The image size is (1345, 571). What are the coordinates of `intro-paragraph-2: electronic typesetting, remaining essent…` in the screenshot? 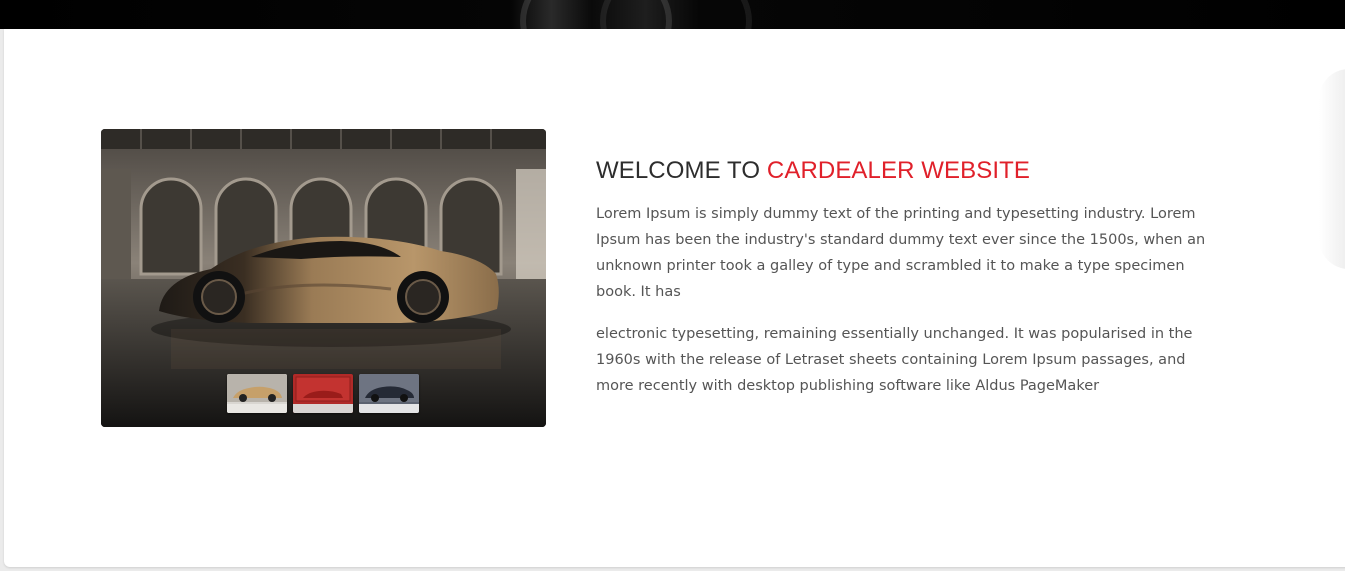 It's located at (894, 360).